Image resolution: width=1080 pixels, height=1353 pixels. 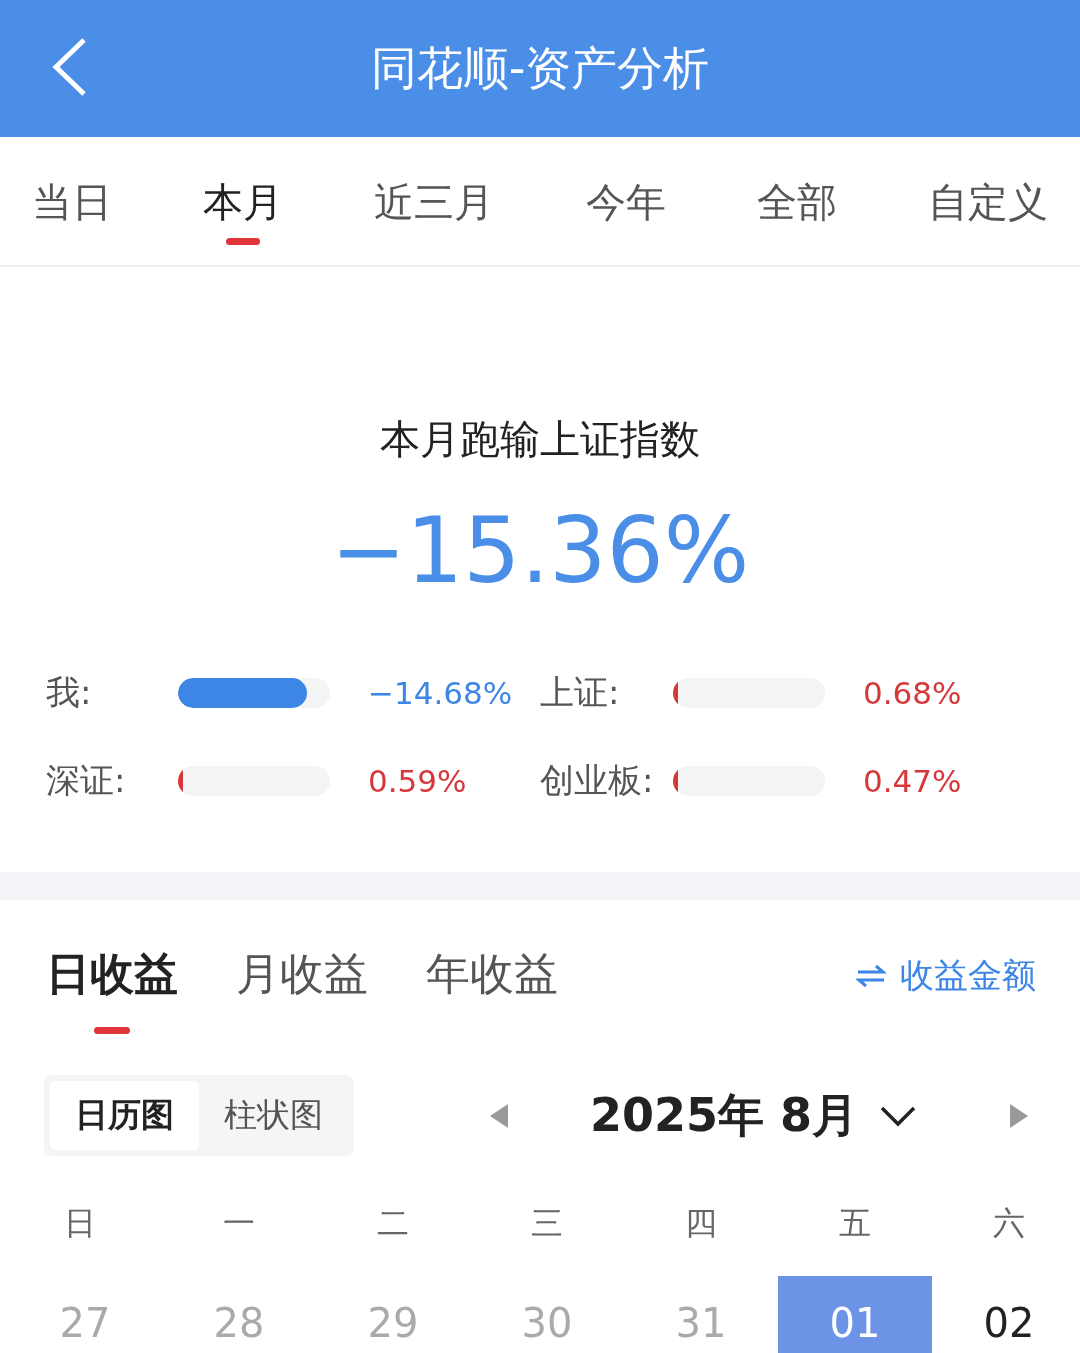 I want to click on period-tab: 当日, so click(x=72, y=201).